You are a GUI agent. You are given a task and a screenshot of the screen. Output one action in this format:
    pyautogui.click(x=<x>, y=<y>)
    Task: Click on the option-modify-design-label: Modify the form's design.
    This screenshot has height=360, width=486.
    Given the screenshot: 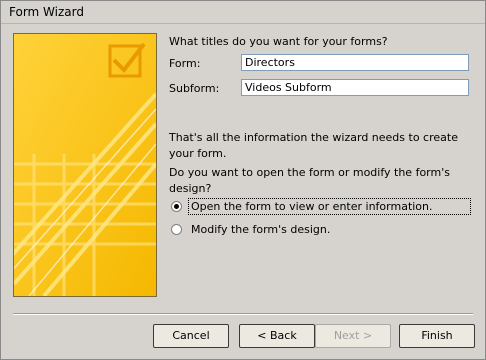 What is the action you would take?
    pyautogui.click(x=260, y=229)
    